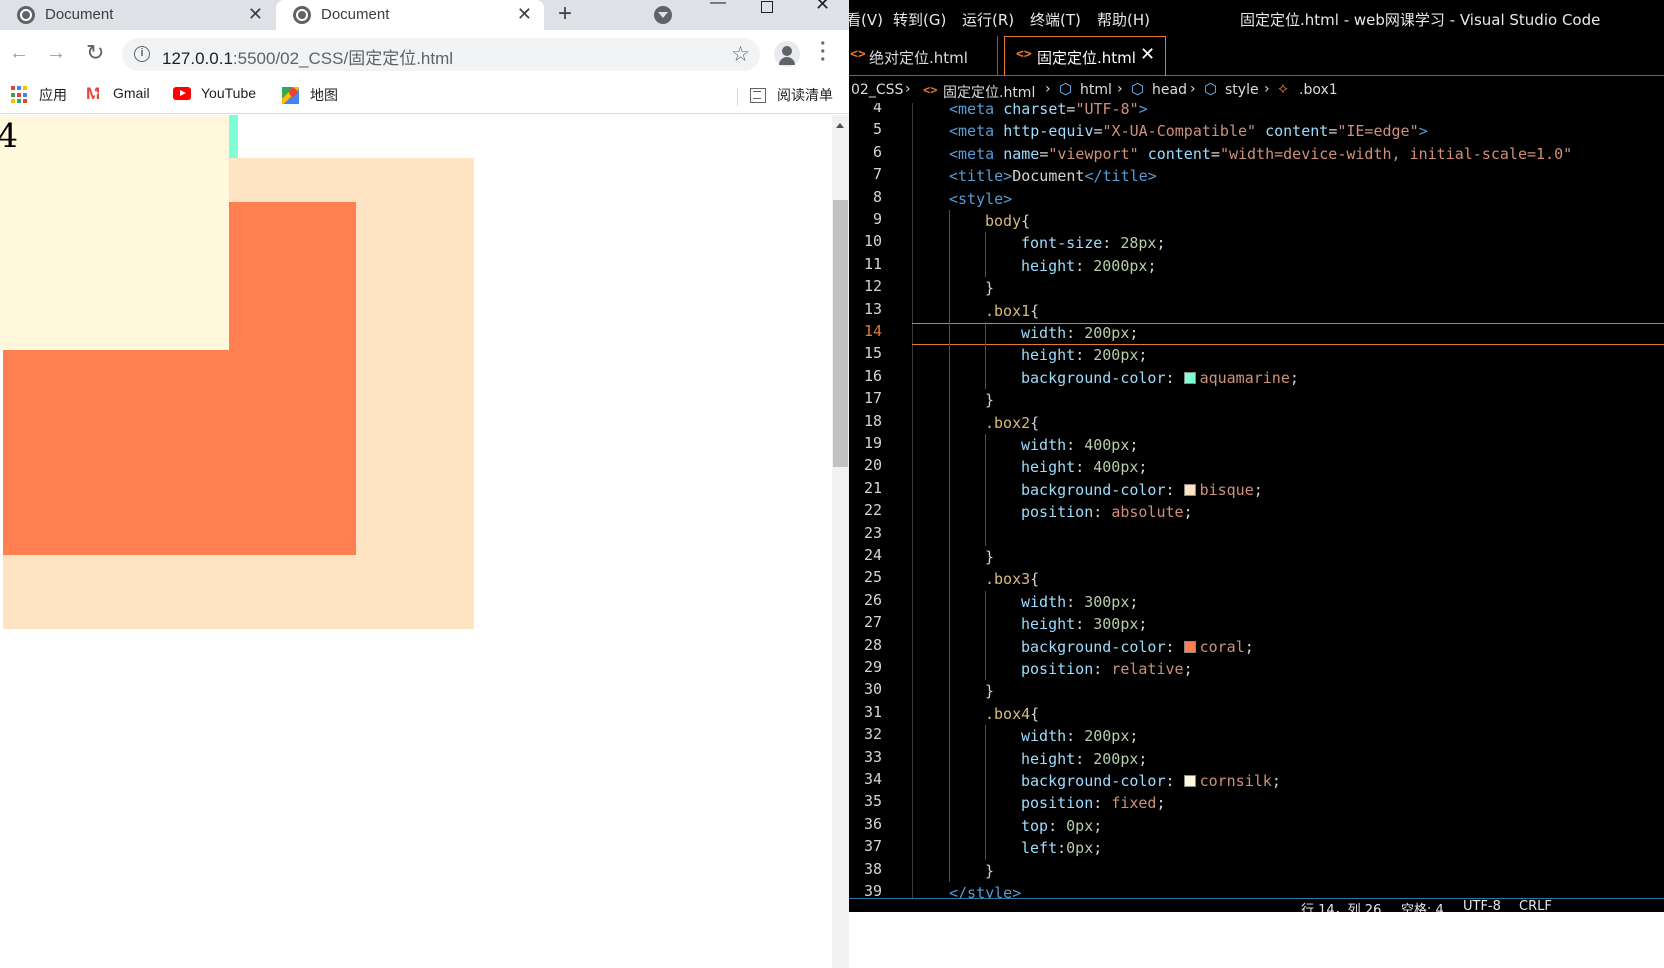 Image resolution: width=1664 pixels, height=968 pixels. Describe the element at coordinates (137, 15) in the screenshot. I see `browser-tab-1: Document ✕` at that location.